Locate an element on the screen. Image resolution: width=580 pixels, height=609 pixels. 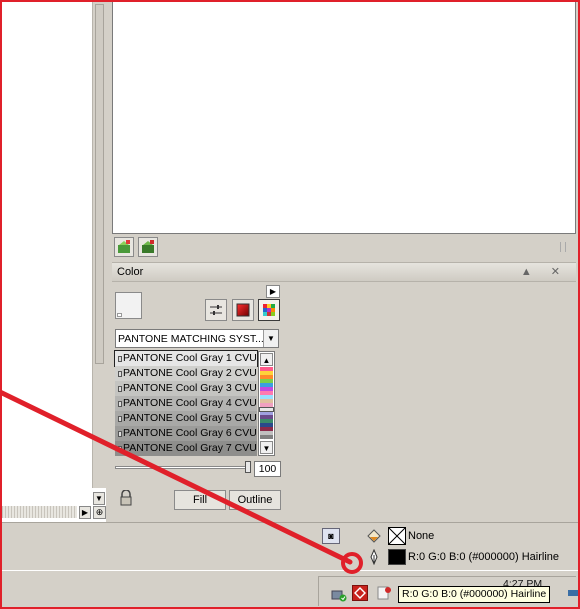
outline-status-text: R:0 G:0 B:0 (#000000) Hairline is located at coordinates (484, 557).